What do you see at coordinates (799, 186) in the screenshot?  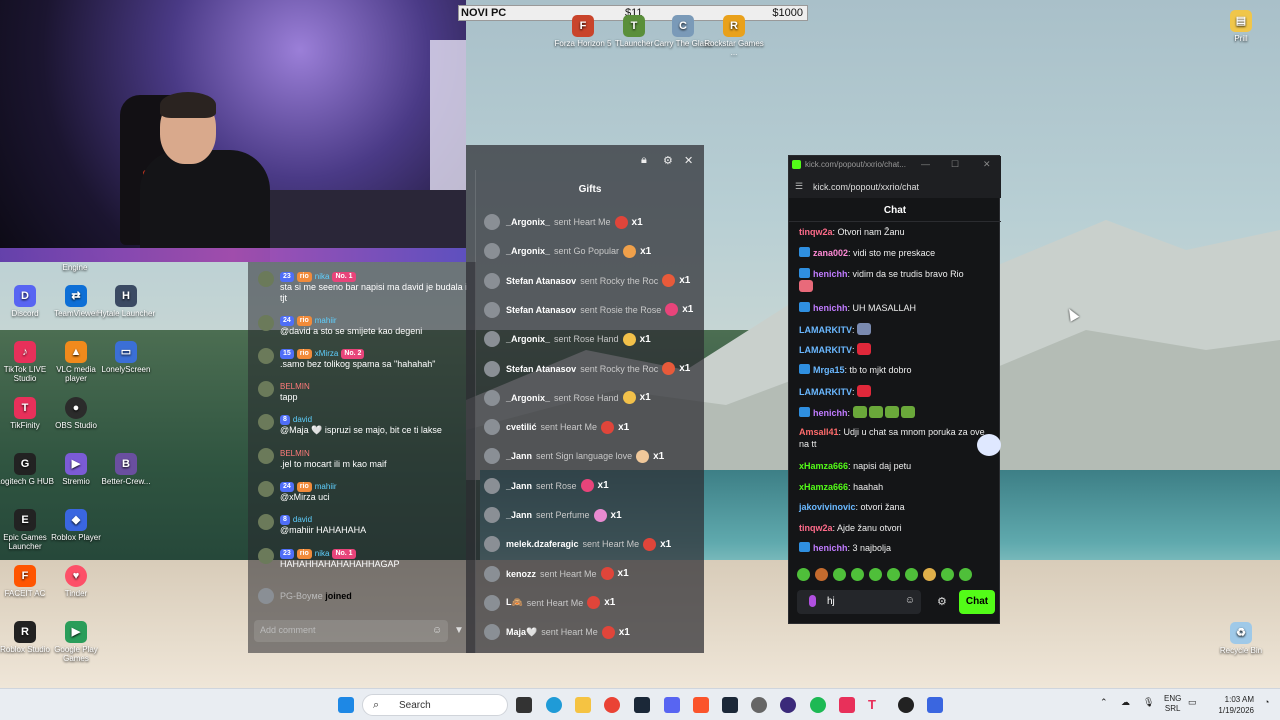 I see `site-settings-icon: ☰` at bounding box center [799, 186].